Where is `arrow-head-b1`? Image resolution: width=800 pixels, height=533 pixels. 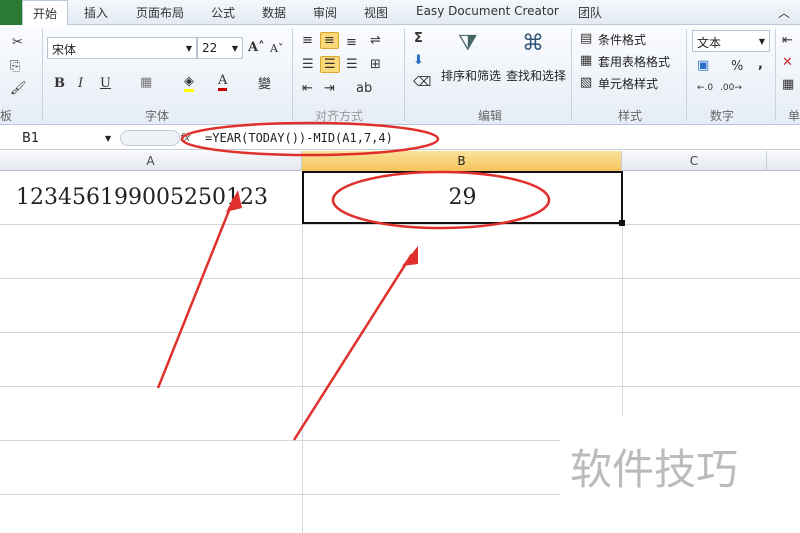
arrow-head-b1 is located at coordinates (410, 256).